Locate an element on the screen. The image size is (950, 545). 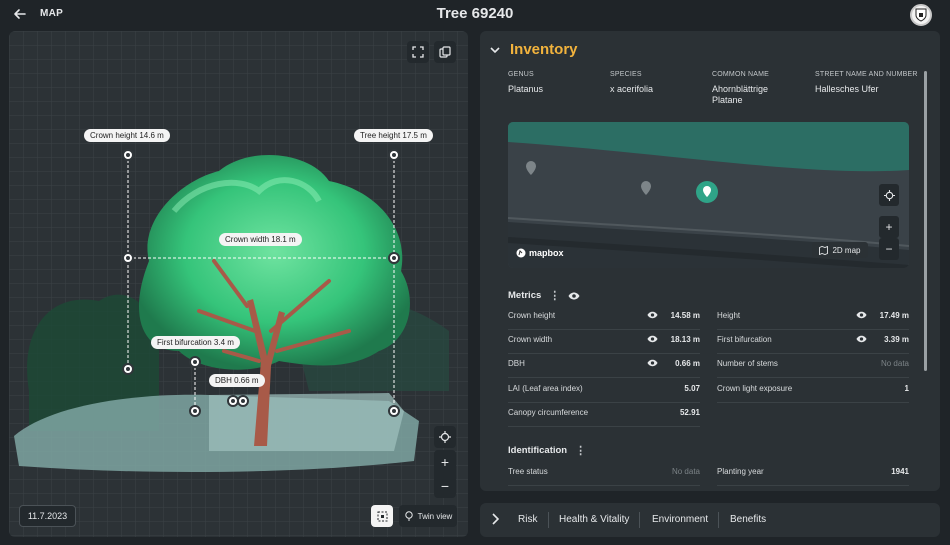
chevron-down-icon is located at coordinates (495, 49).